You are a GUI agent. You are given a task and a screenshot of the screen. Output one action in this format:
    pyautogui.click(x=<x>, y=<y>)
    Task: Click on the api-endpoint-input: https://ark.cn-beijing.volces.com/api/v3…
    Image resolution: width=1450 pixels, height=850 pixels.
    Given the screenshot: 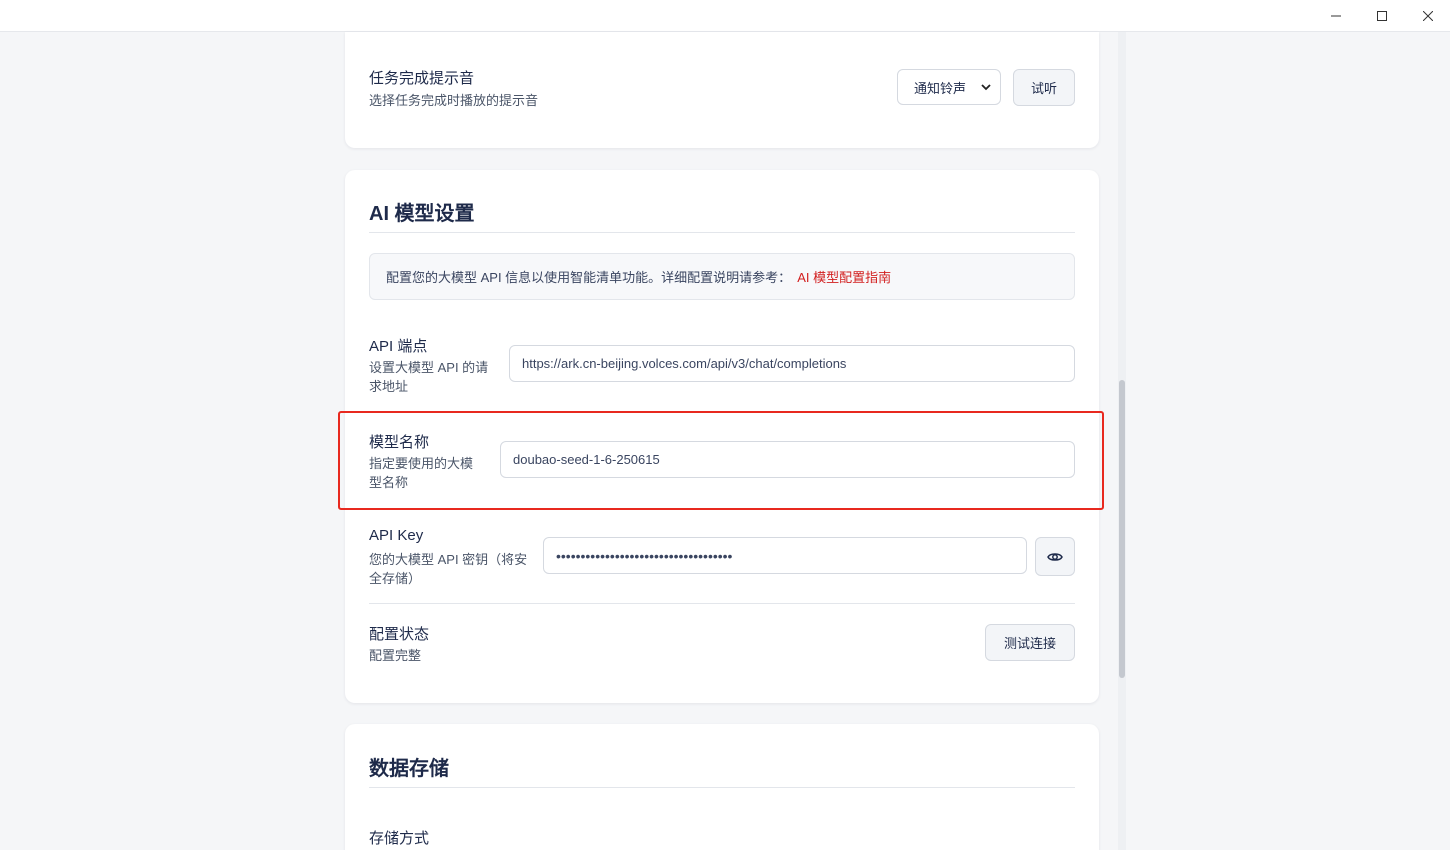 What is the action you would take?
    pyautogui.click(x=792, y=363)
    